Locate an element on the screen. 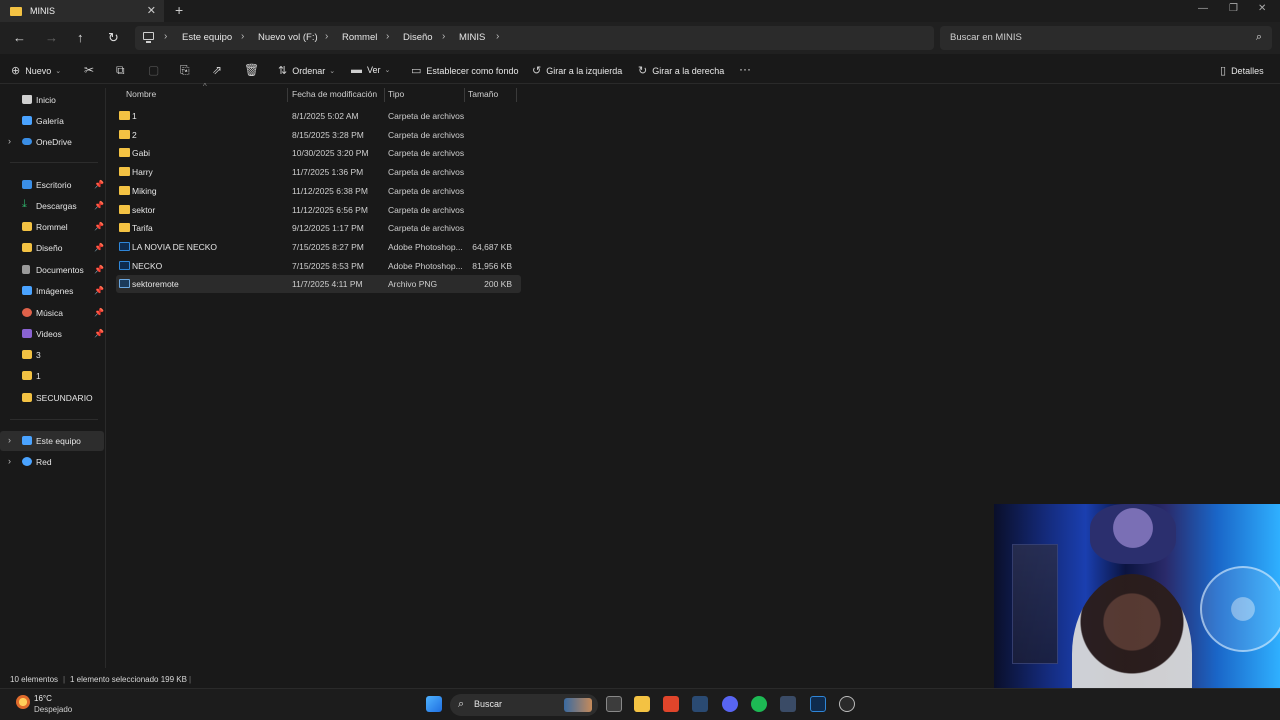  new-tab-button: + is located at coordinates (179, 10).